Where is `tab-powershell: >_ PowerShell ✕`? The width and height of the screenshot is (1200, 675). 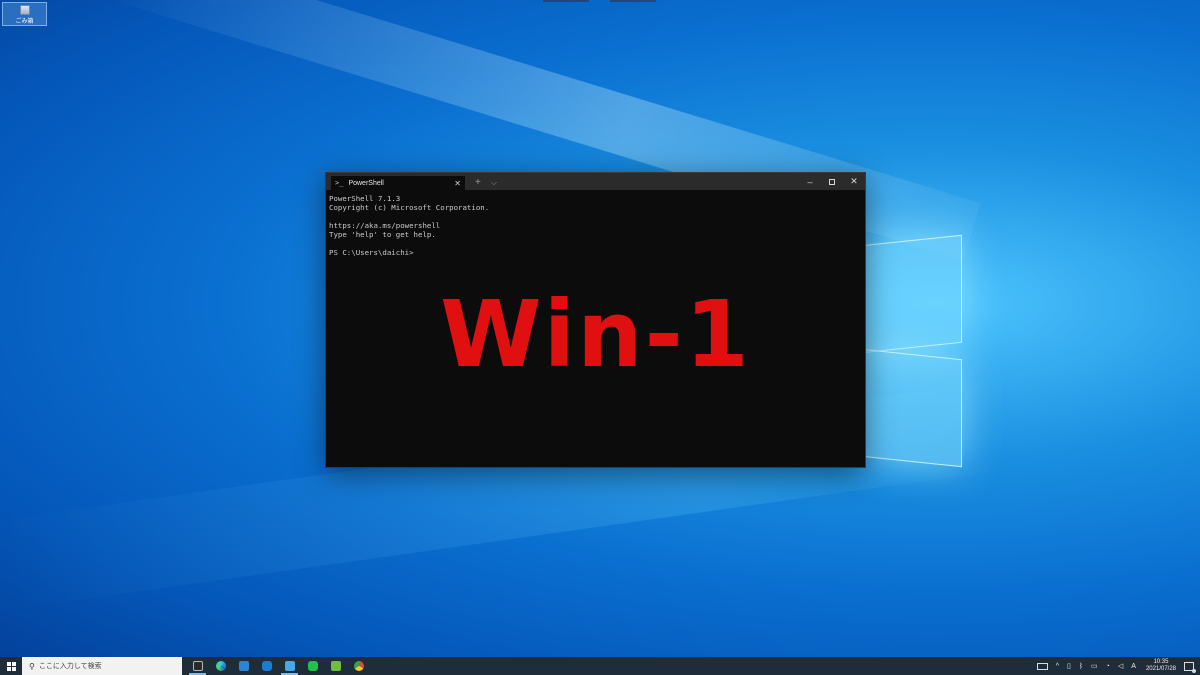 tab-powershell: >_ PowerShell ✕ is located at coordinates (398, 183).